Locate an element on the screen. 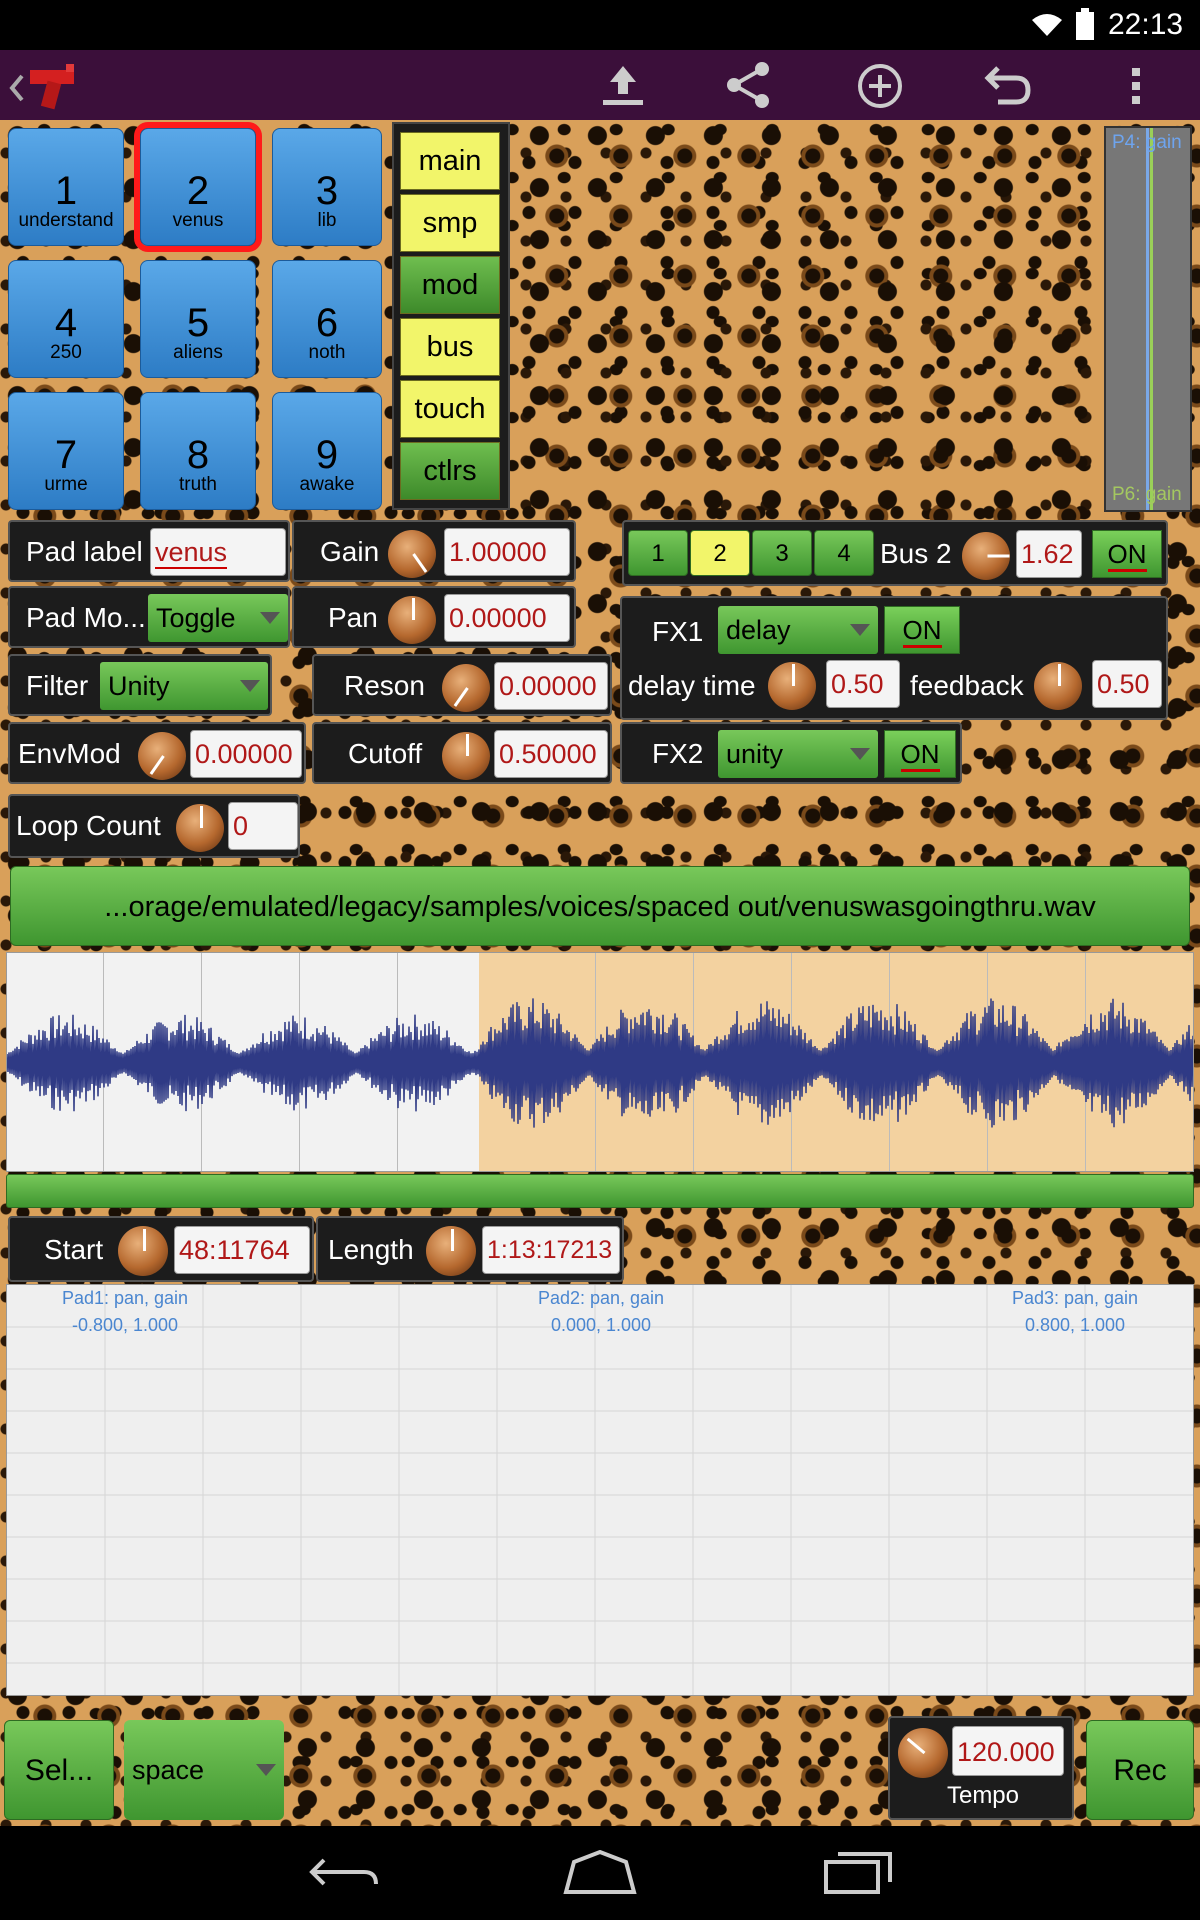 This screenshot has width=1200, height=1920. tempo-label: Tempo is located at coordinates (983, 1795).